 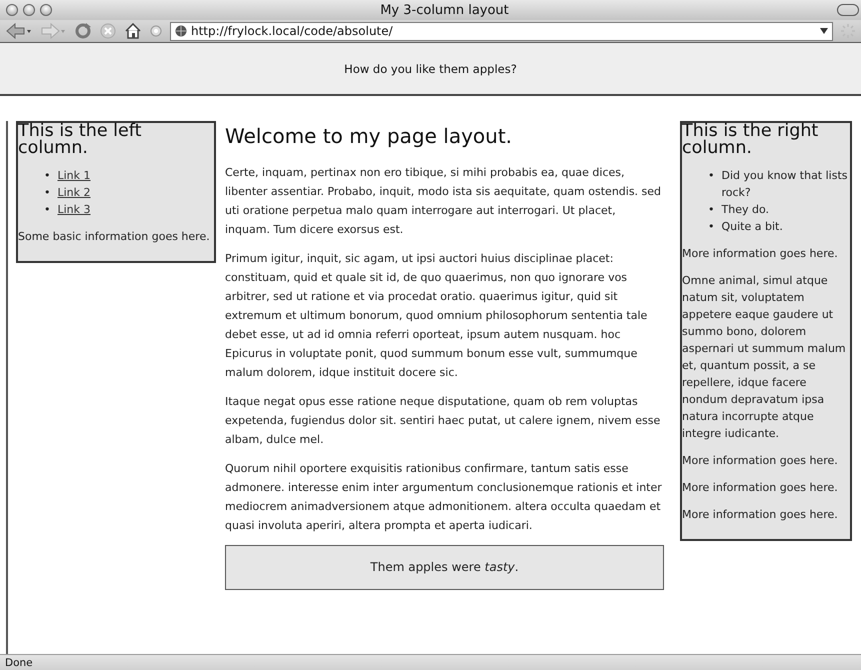 I want to click on reload-icon, so click(x=83, y=31).